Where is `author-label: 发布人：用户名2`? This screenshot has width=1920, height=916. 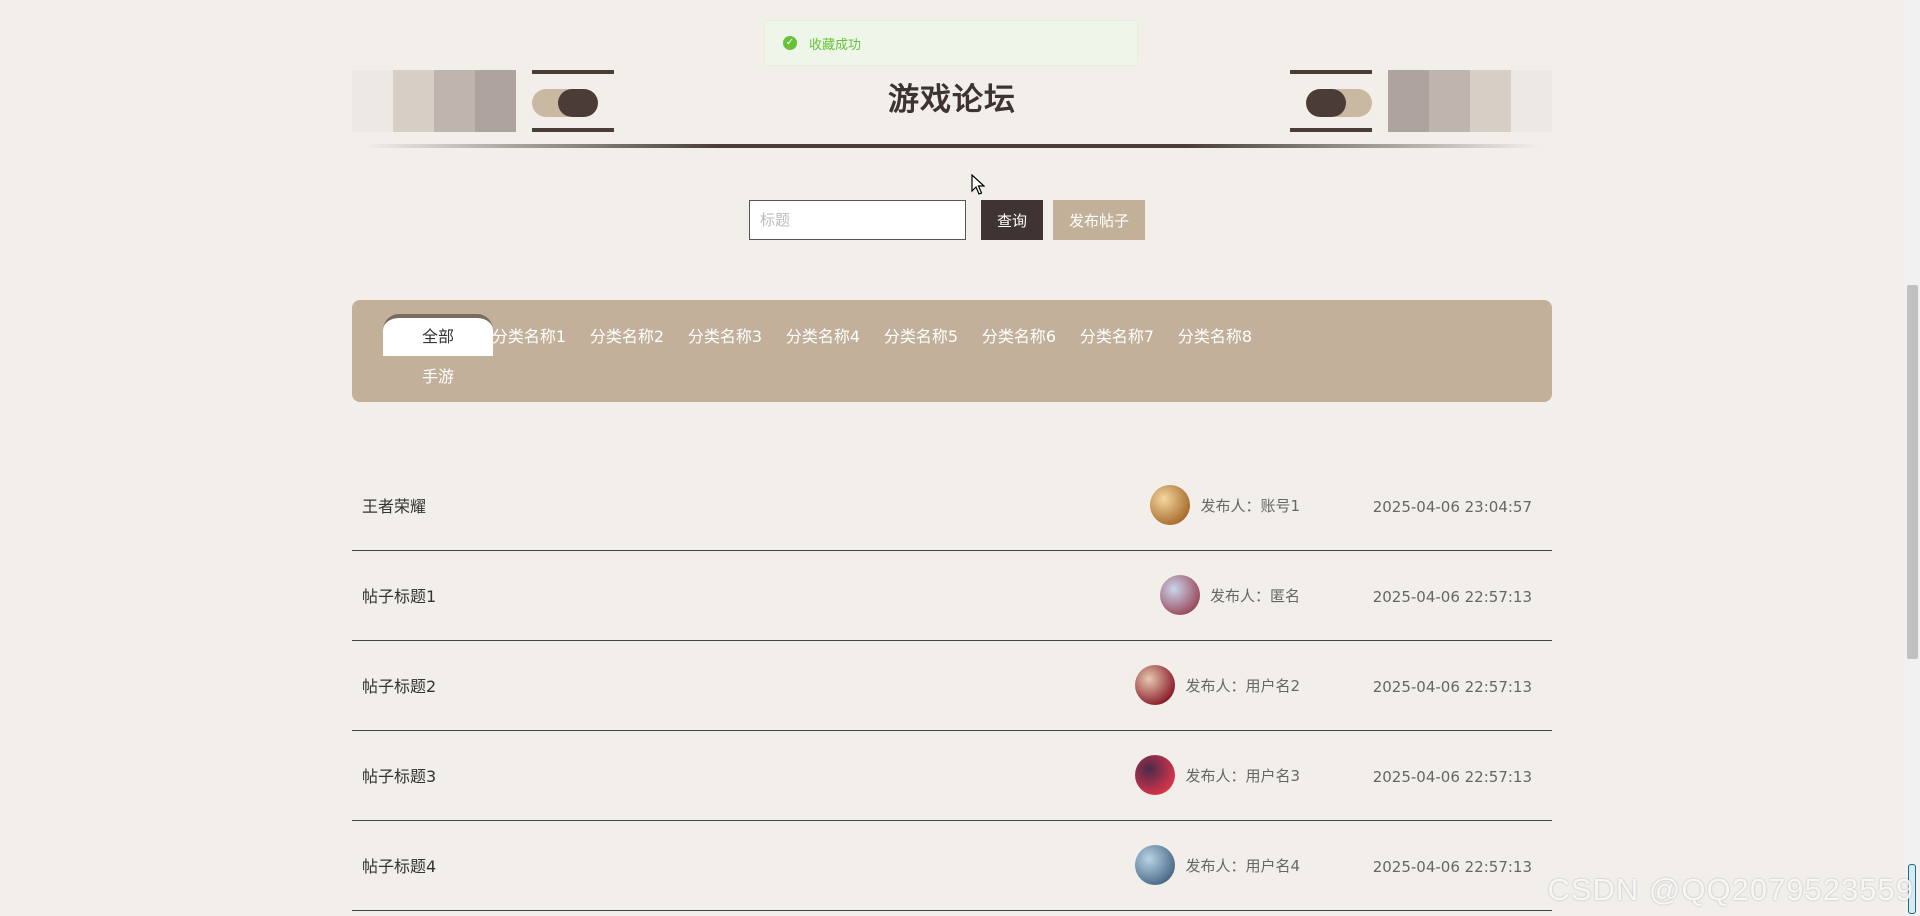 author-label: 发布人：用户名2 is located at coordinates (1242, 685).